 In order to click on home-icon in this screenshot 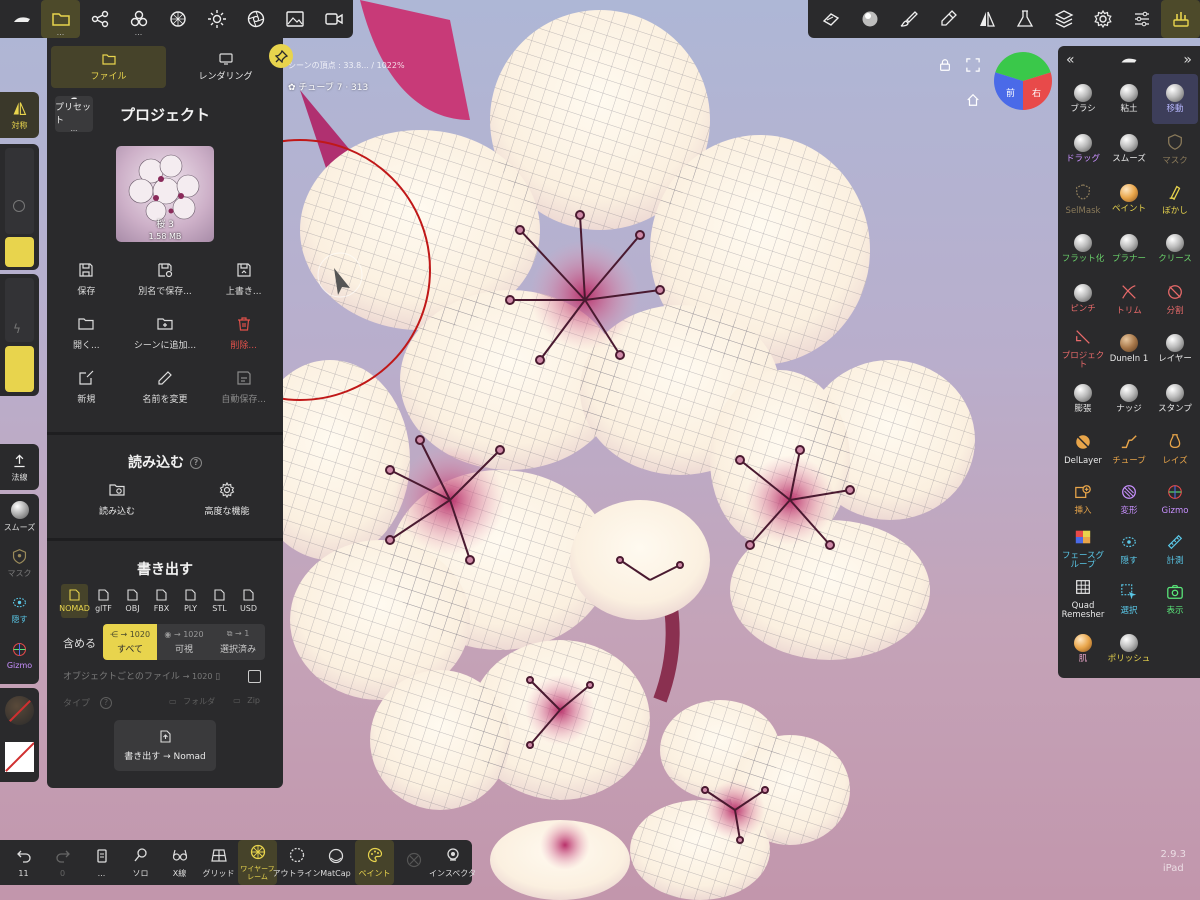, I will do `click(974, 100)`.